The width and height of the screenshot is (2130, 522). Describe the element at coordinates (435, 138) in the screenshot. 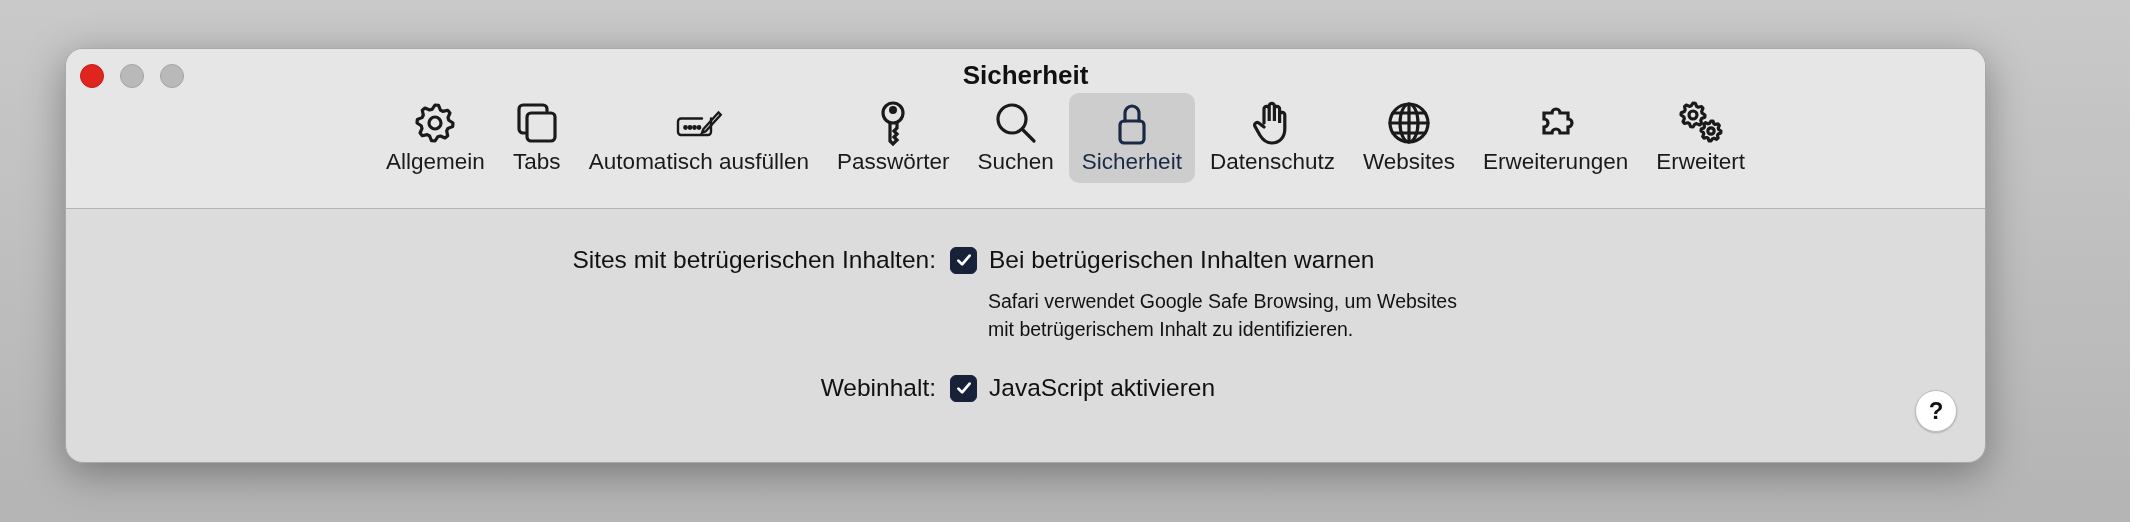

I see `toolbar-tab: Allgemein` at that location.